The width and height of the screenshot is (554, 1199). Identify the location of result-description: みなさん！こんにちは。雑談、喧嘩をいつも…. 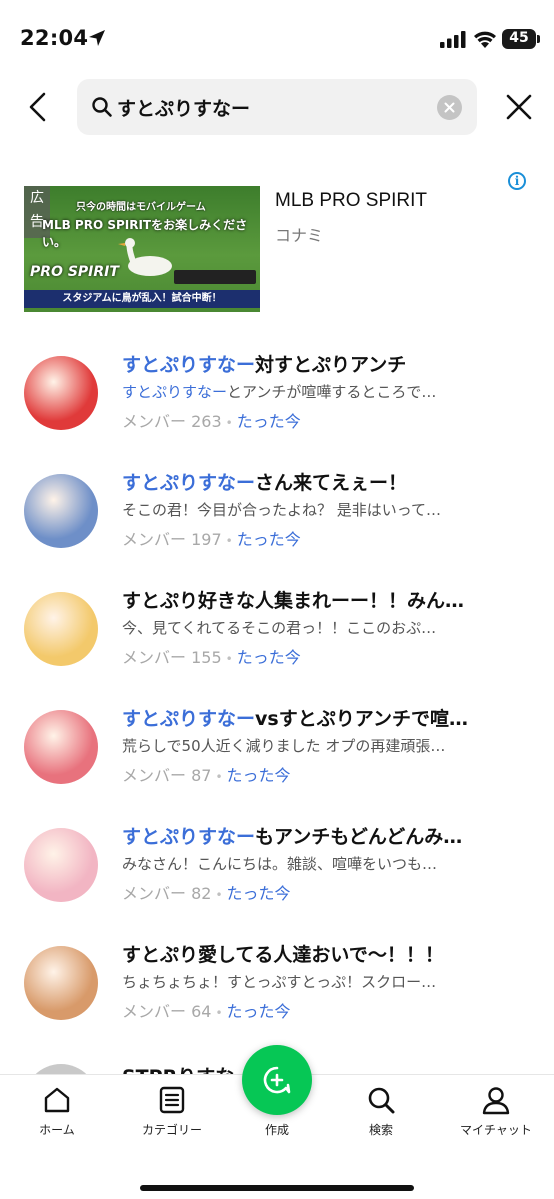
(322, 863).